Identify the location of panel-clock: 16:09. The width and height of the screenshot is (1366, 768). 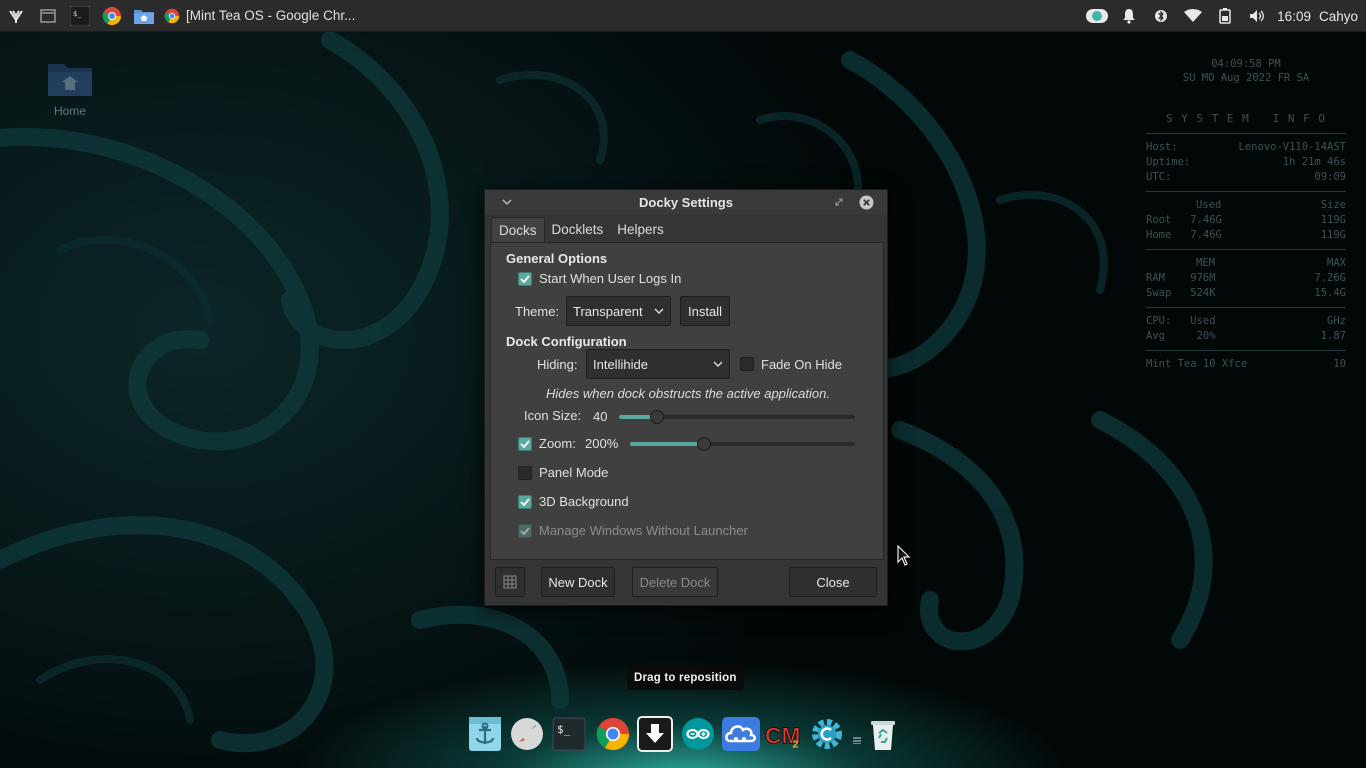
(1294, 16).